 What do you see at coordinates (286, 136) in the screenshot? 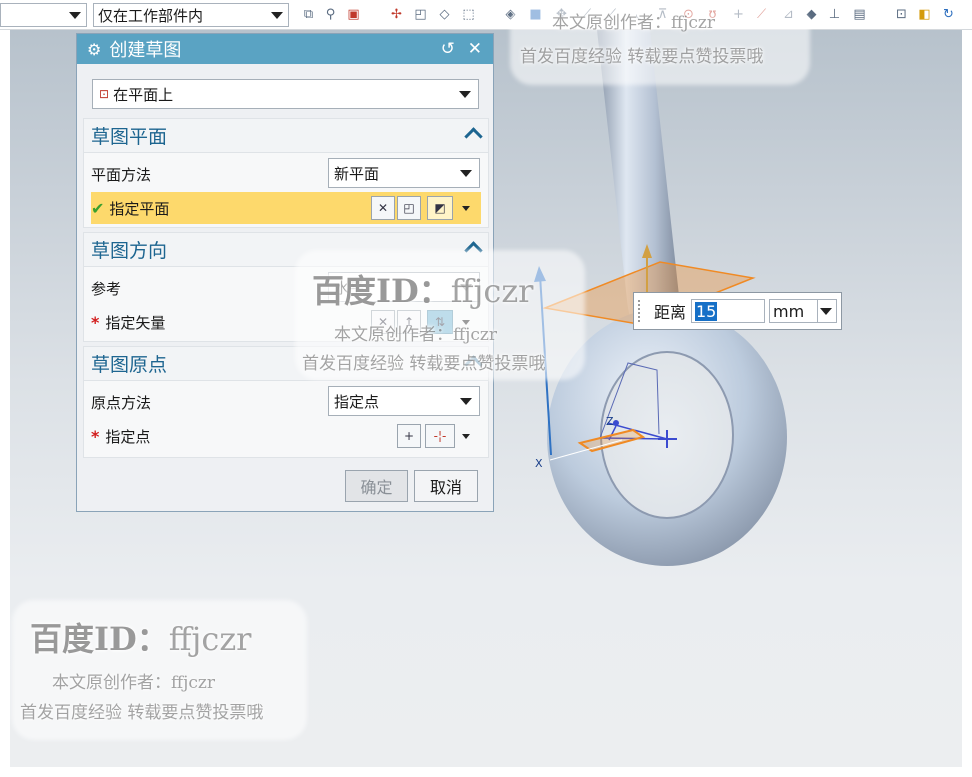
I see `group-sketch-plane-header: 草图平面` at bounding box center [286, 136].